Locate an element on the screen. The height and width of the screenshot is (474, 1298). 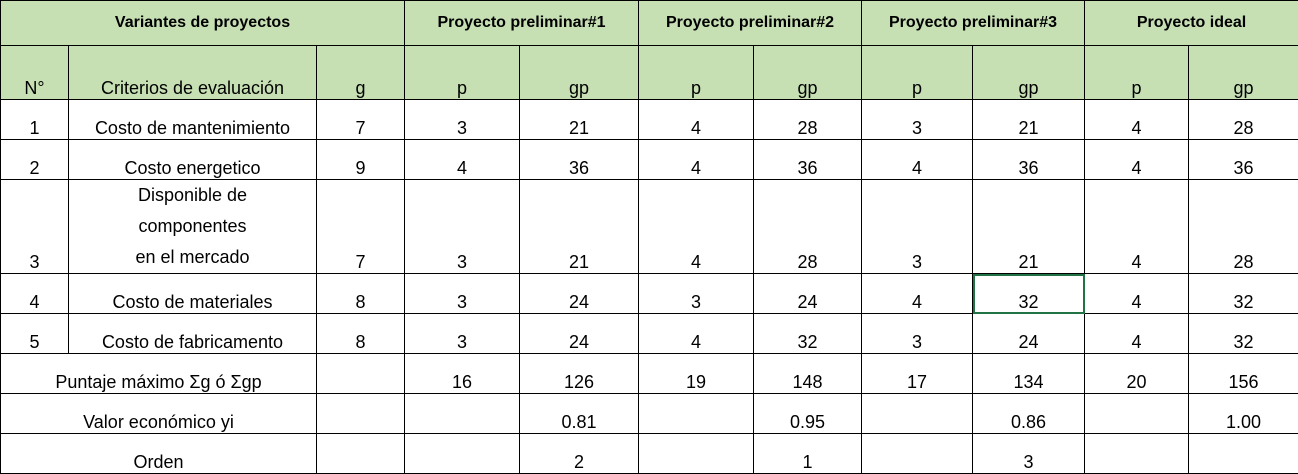
gp1-total: 126 is located at coordinates (579, 374).